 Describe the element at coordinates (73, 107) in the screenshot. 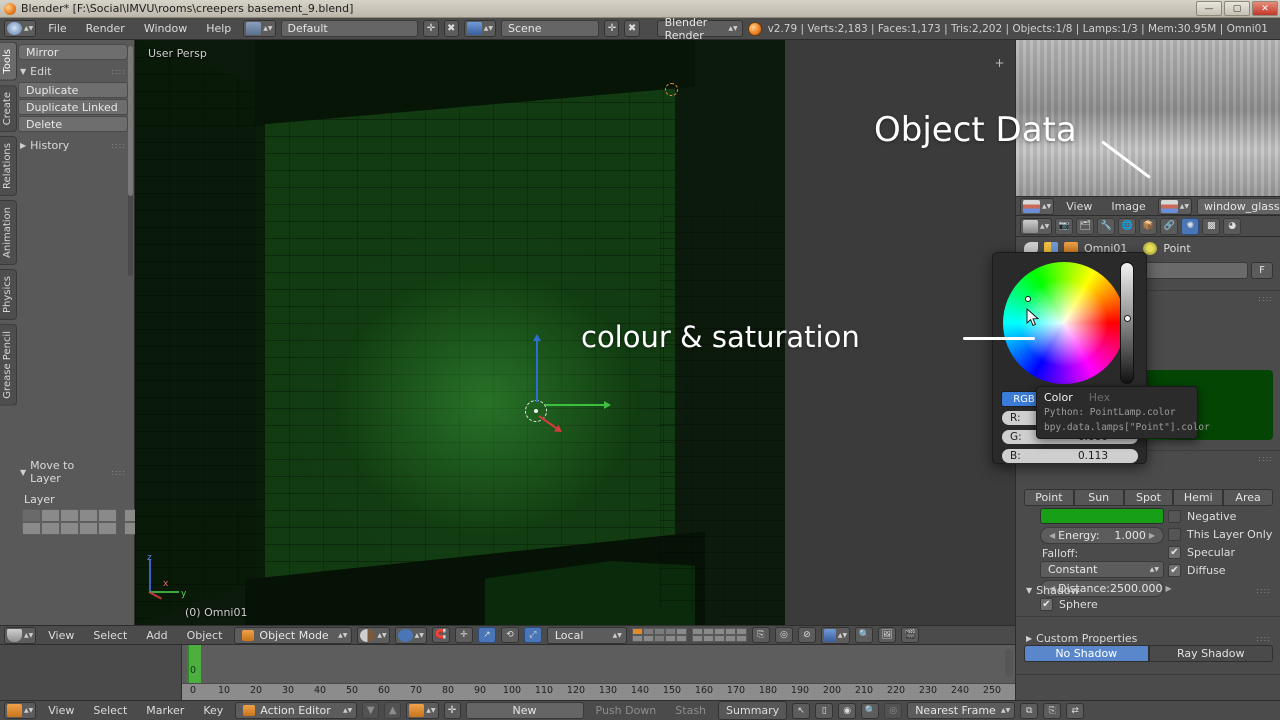

I see `duplicate-linked-button: Duplicate Linked` at that location.